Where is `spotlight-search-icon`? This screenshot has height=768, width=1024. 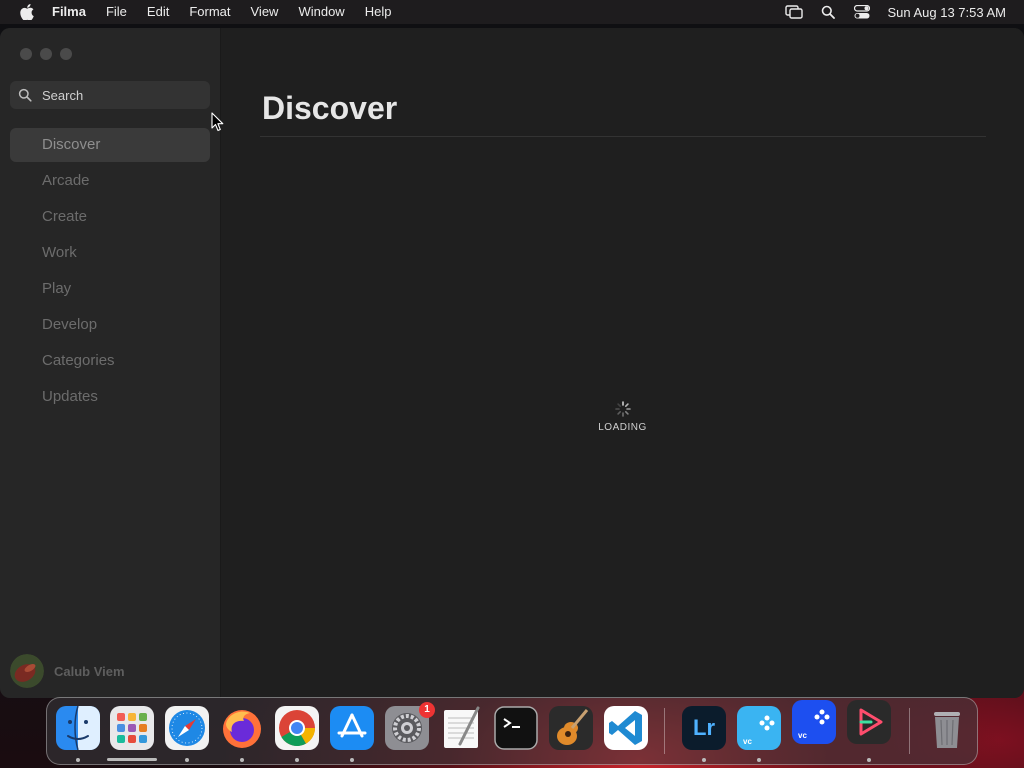 spotlight-search-icon is located at coordinates (828, 12).